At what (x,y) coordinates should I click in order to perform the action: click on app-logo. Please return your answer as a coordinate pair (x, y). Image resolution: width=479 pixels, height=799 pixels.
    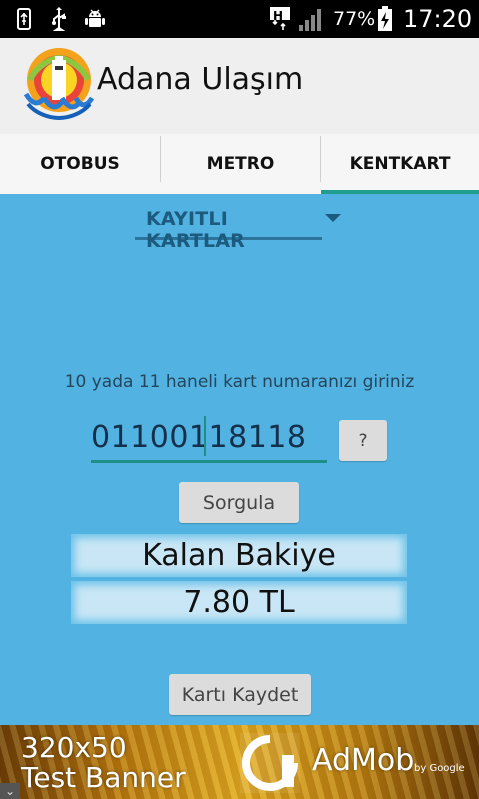
    Looking at the image, I should click on (59, 83).